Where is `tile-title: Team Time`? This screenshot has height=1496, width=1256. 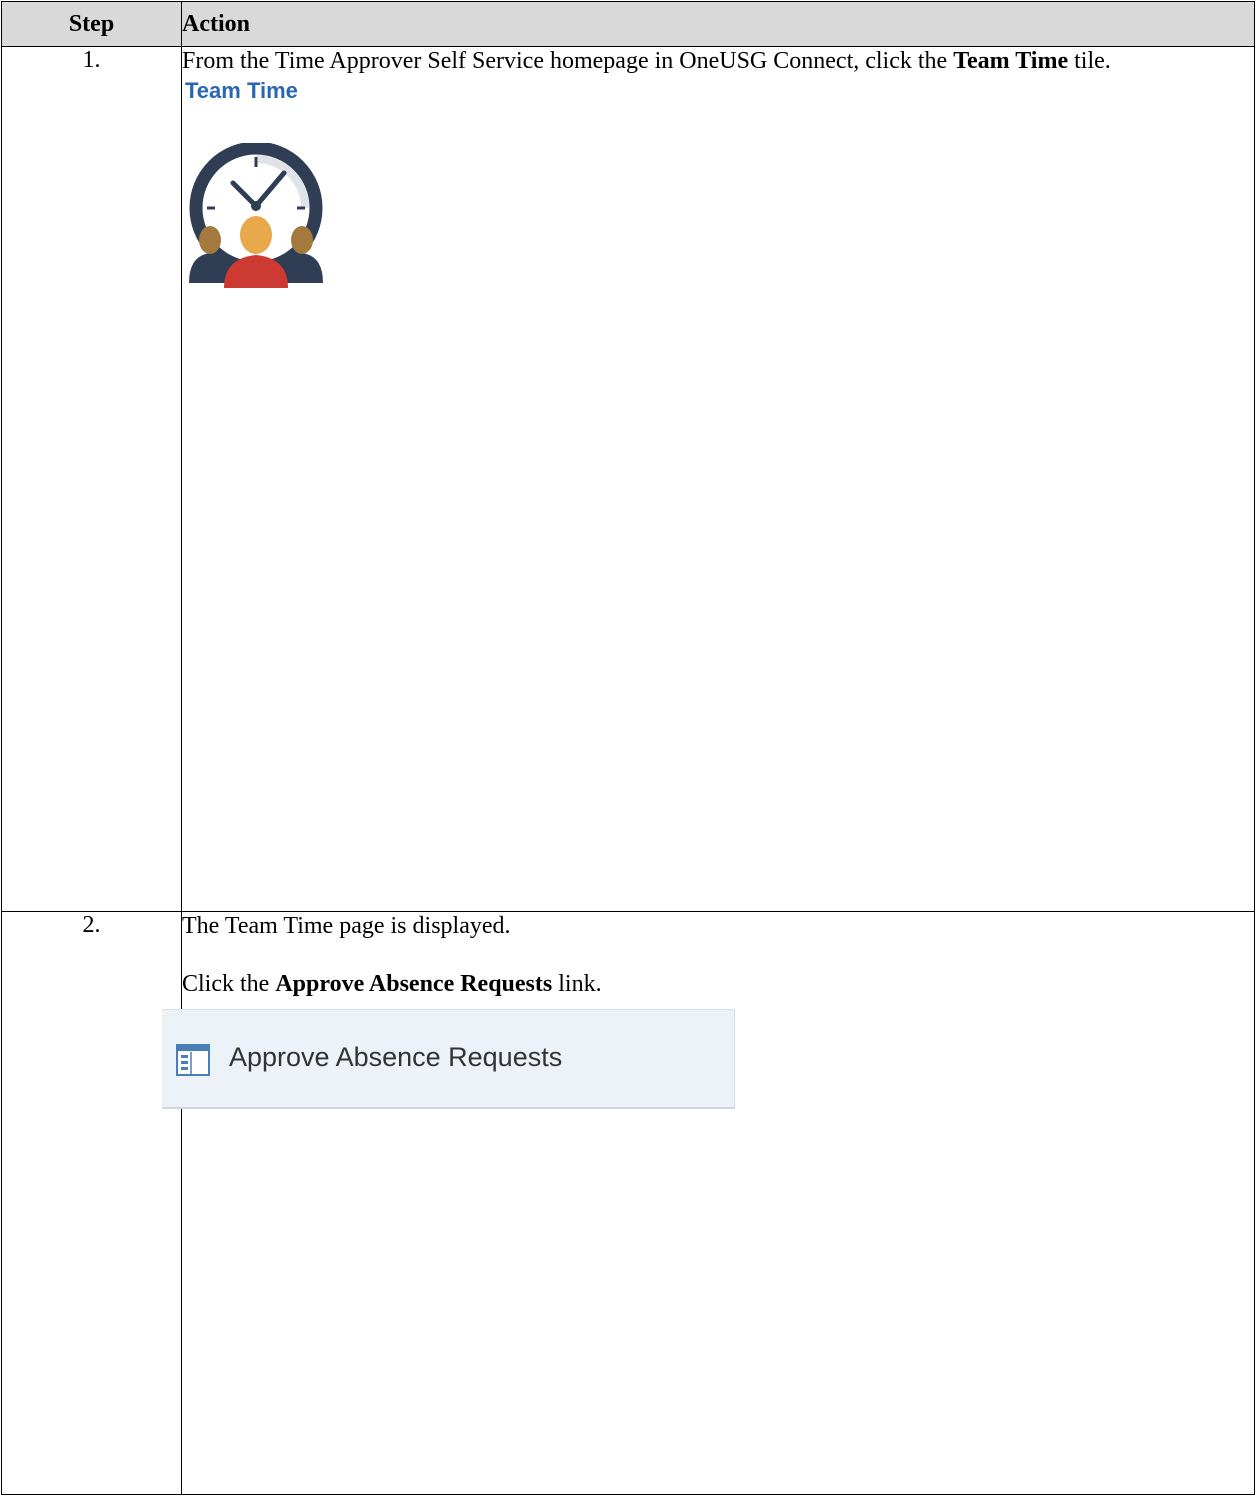 tile-title: Team Time is located at coordinates (241, 90).